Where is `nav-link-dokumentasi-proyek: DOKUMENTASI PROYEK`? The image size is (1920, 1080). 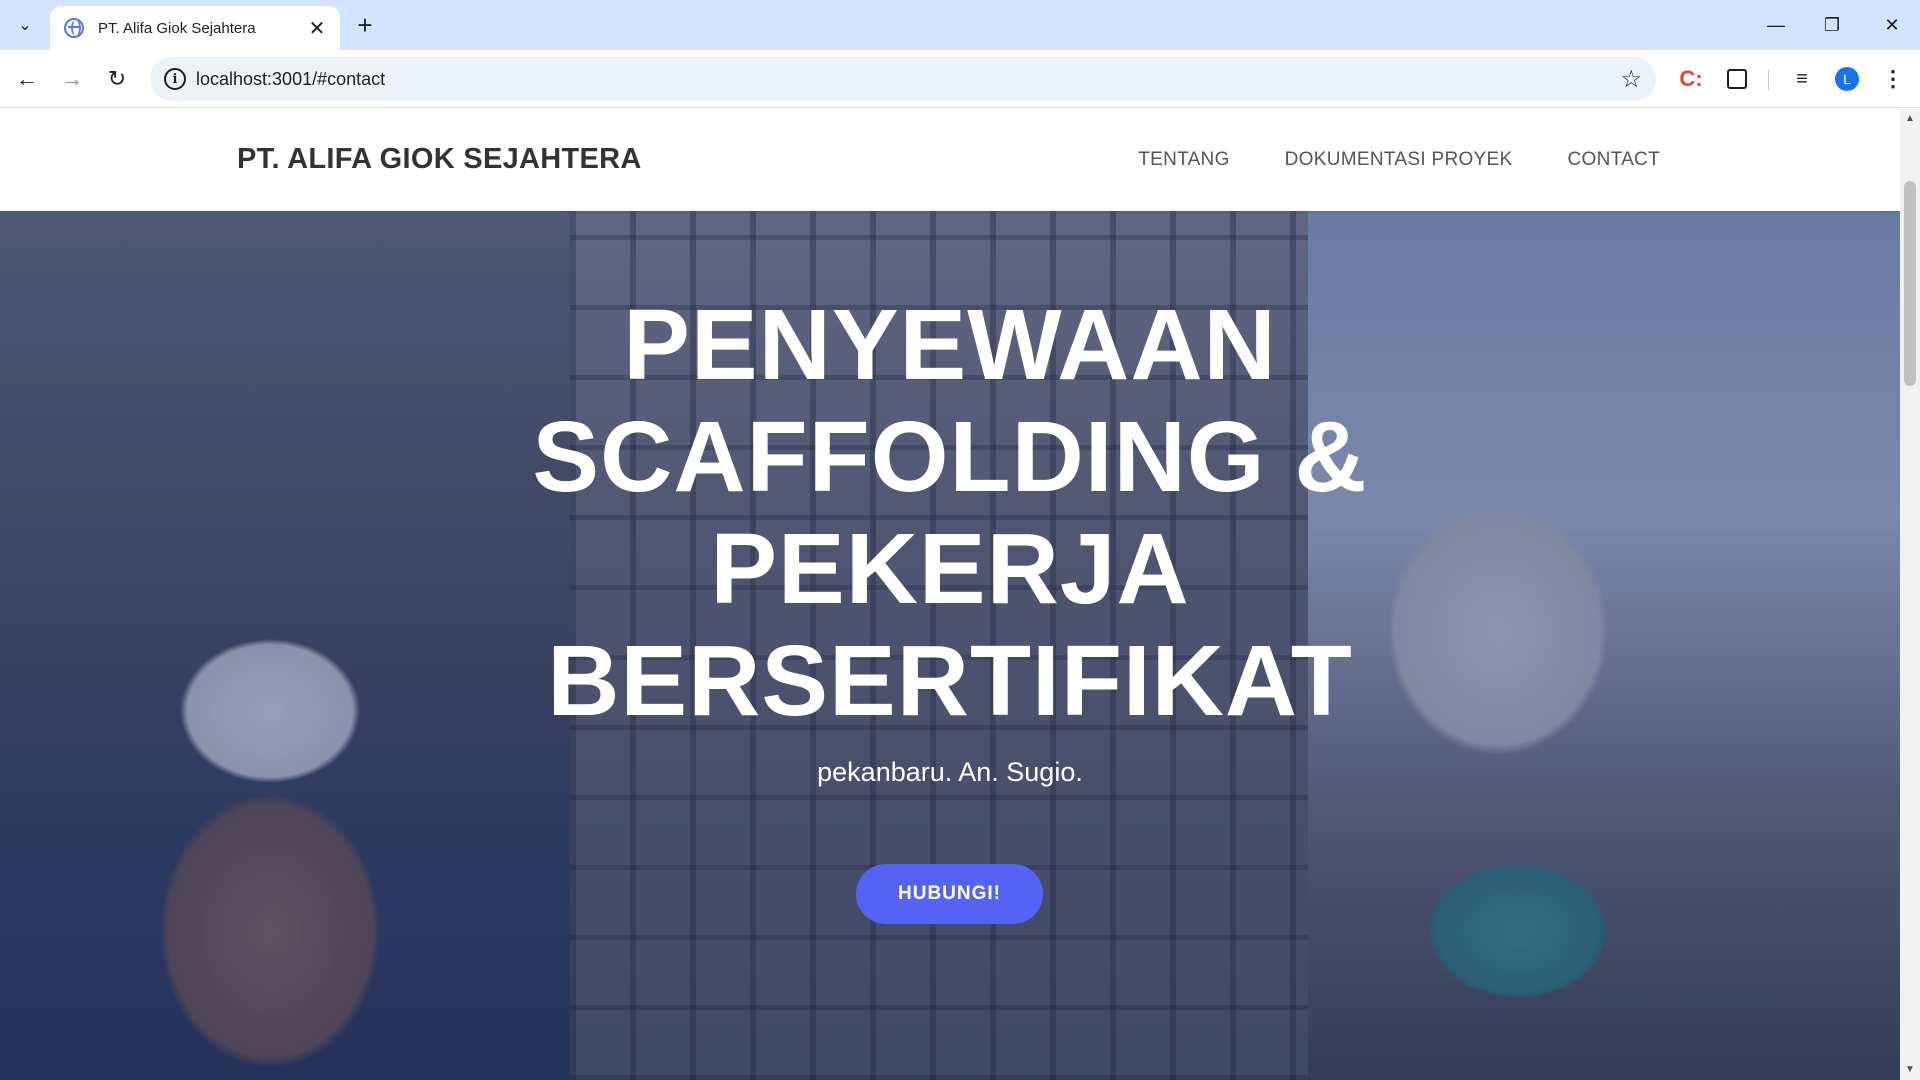
nav-link-dokumentasi-proyek: DOKUMENTASI PROYEK is located at coordinates (1399, 160).